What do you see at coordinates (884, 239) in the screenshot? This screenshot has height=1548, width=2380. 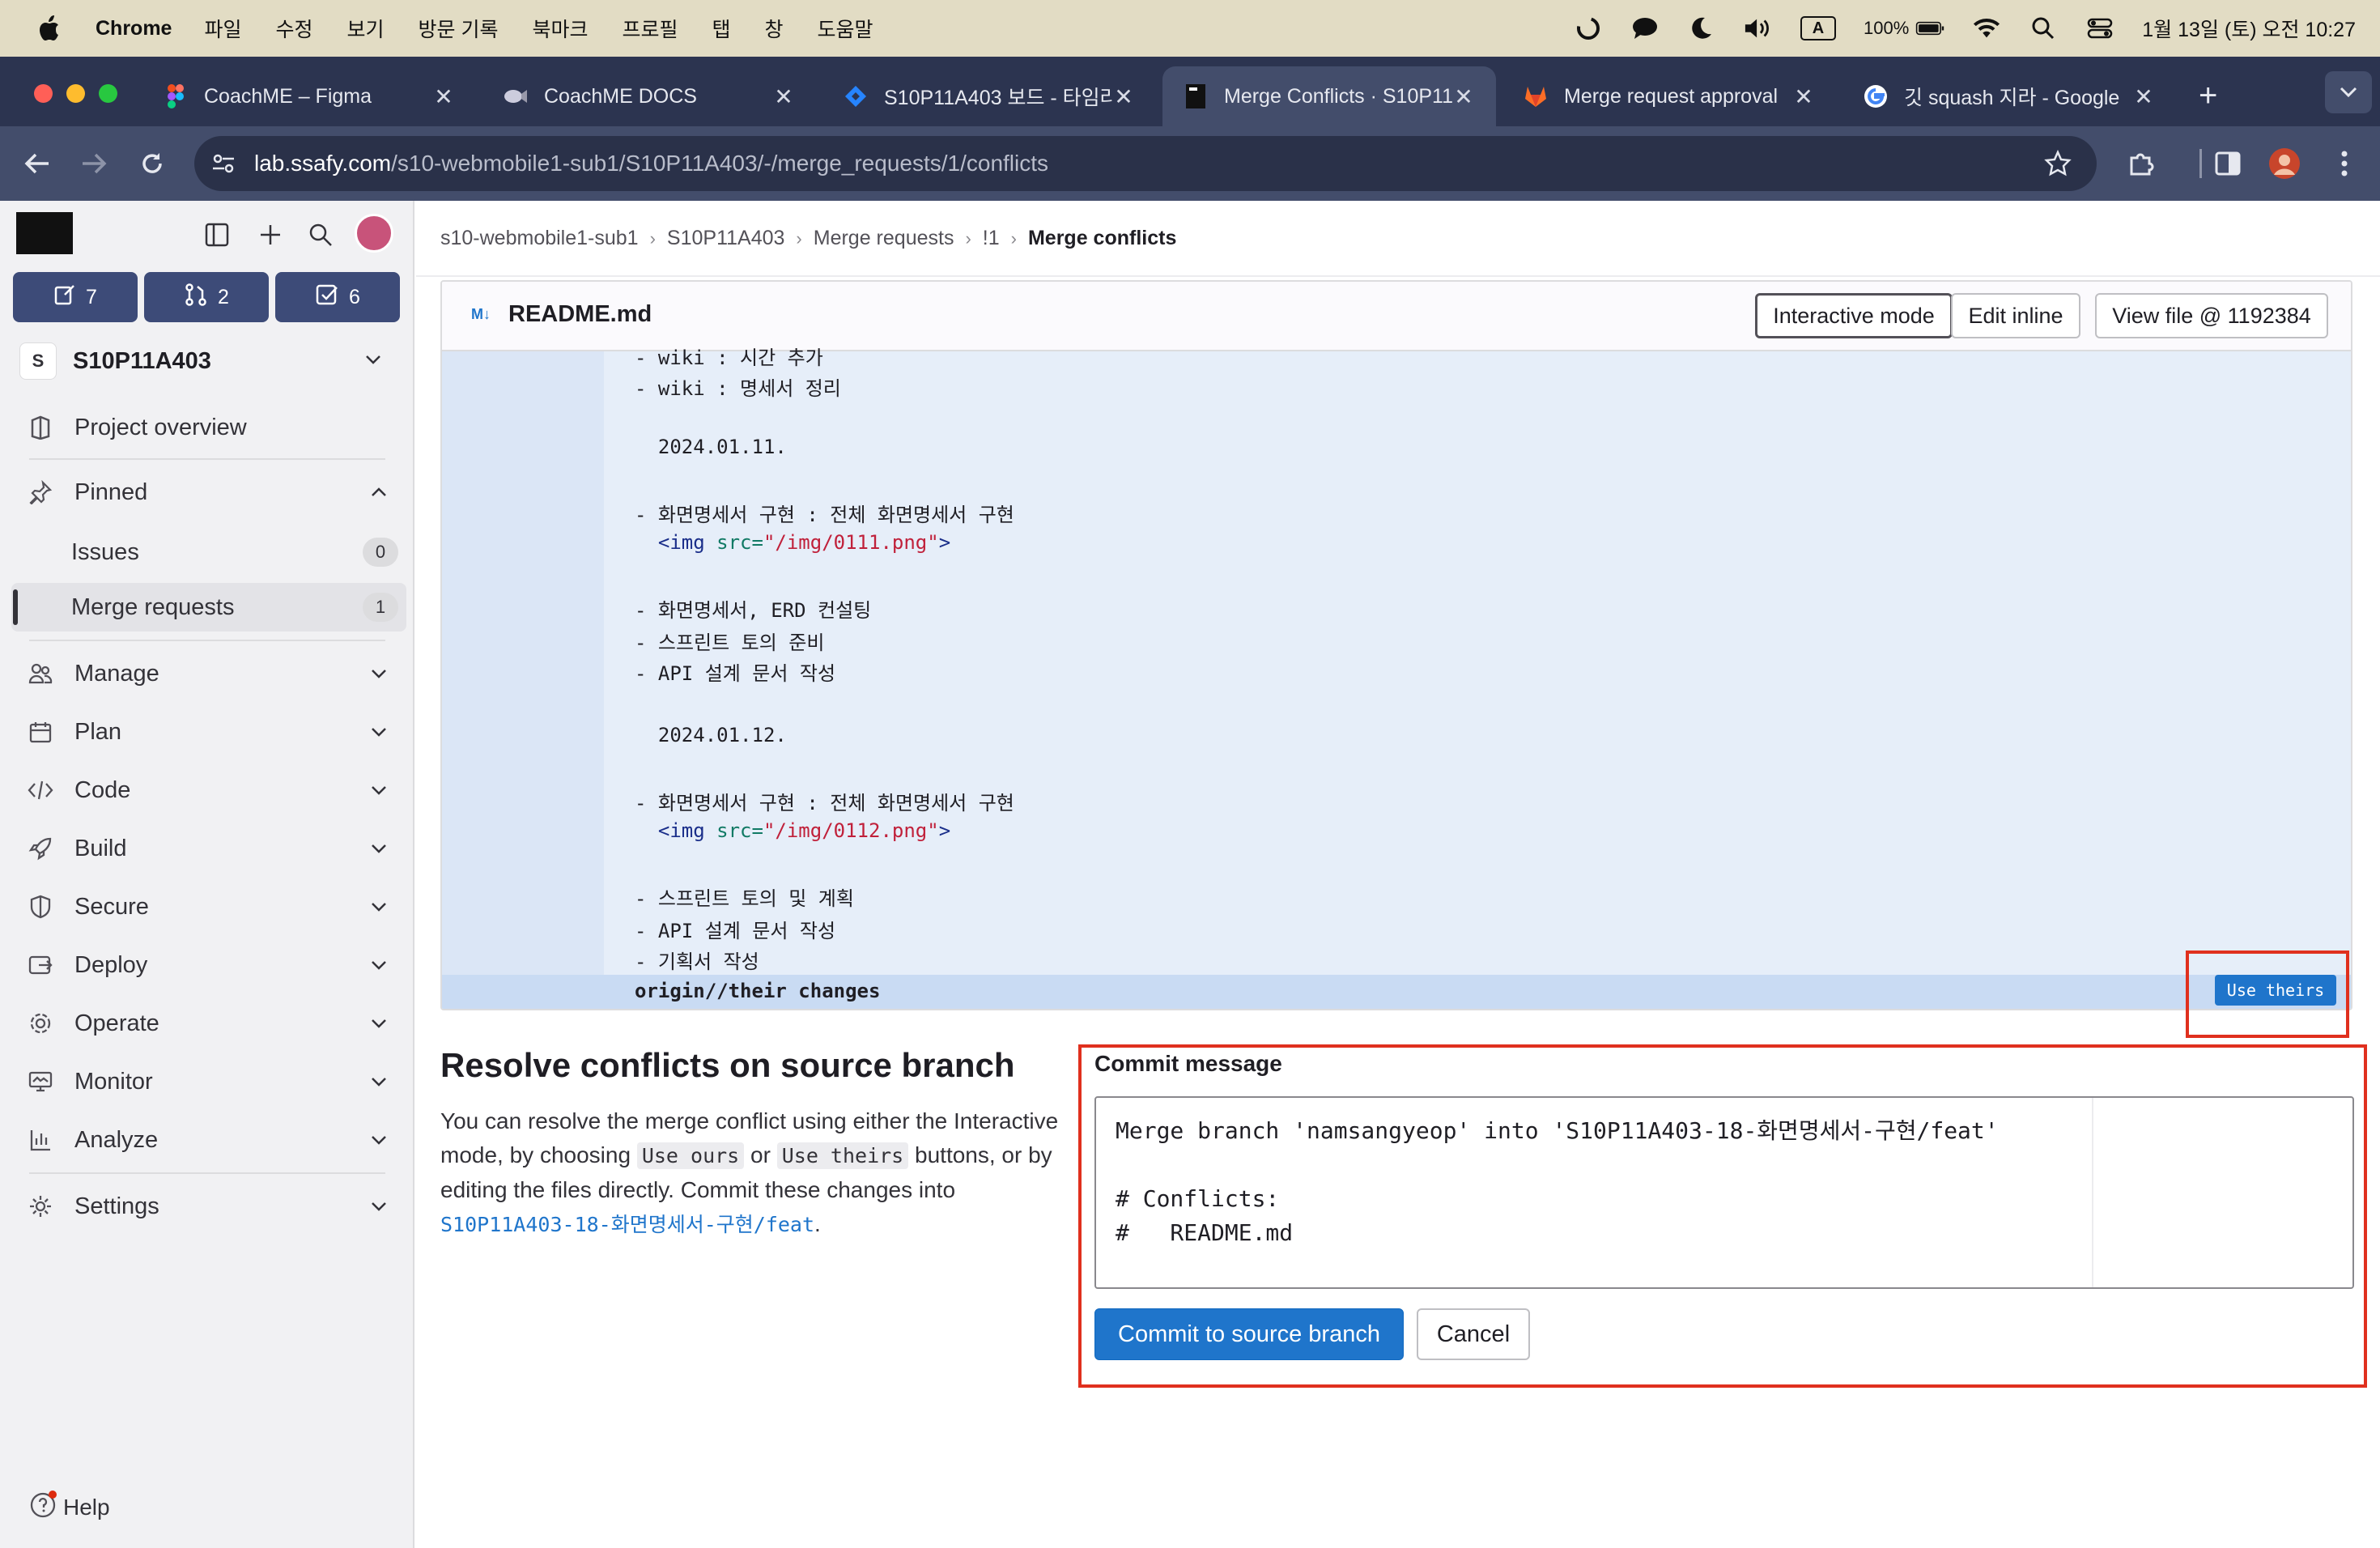 I see `breadcrumb-merge-requests: Merge requests` at bounding box center [884, 239].